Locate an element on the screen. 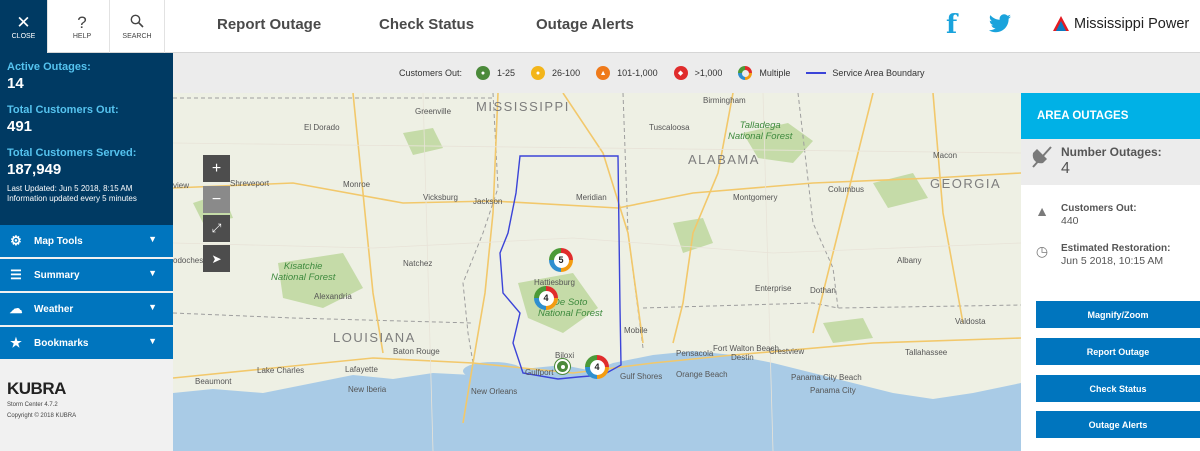 This screenshot has width=1200, height=451. marker-dot-icon is located at coordinates (562, 366).